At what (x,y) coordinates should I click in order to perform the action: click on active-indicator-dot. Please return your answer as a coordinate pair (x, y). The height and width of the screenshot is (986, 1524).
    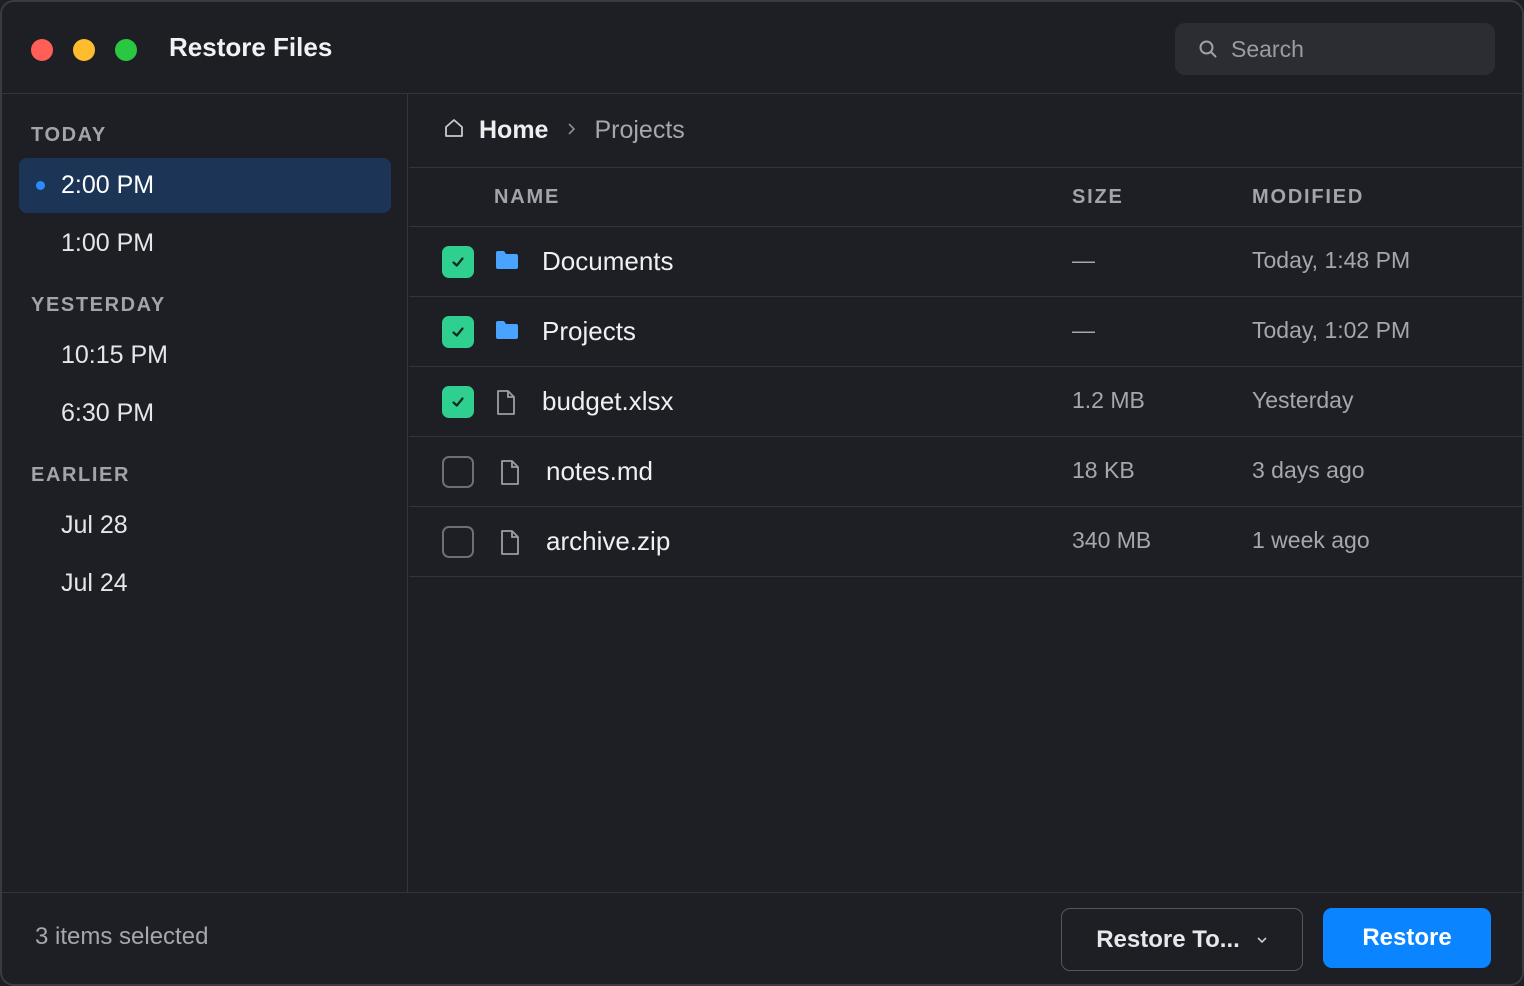
    Looking at the image, I should click on (40, 185).